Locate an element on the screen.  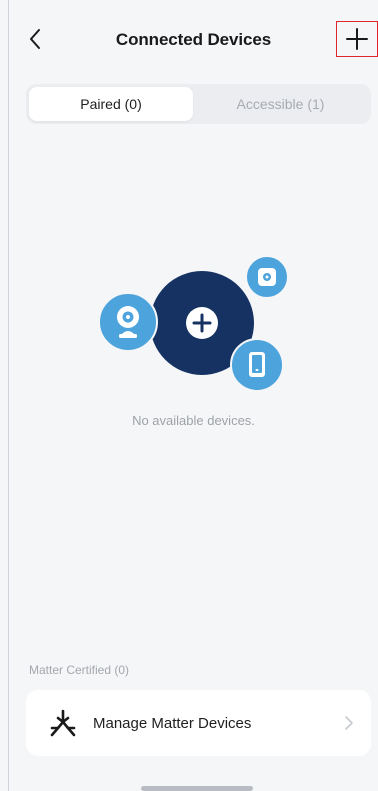
page-title: Connected Devices is located at coordinates (193, 39).